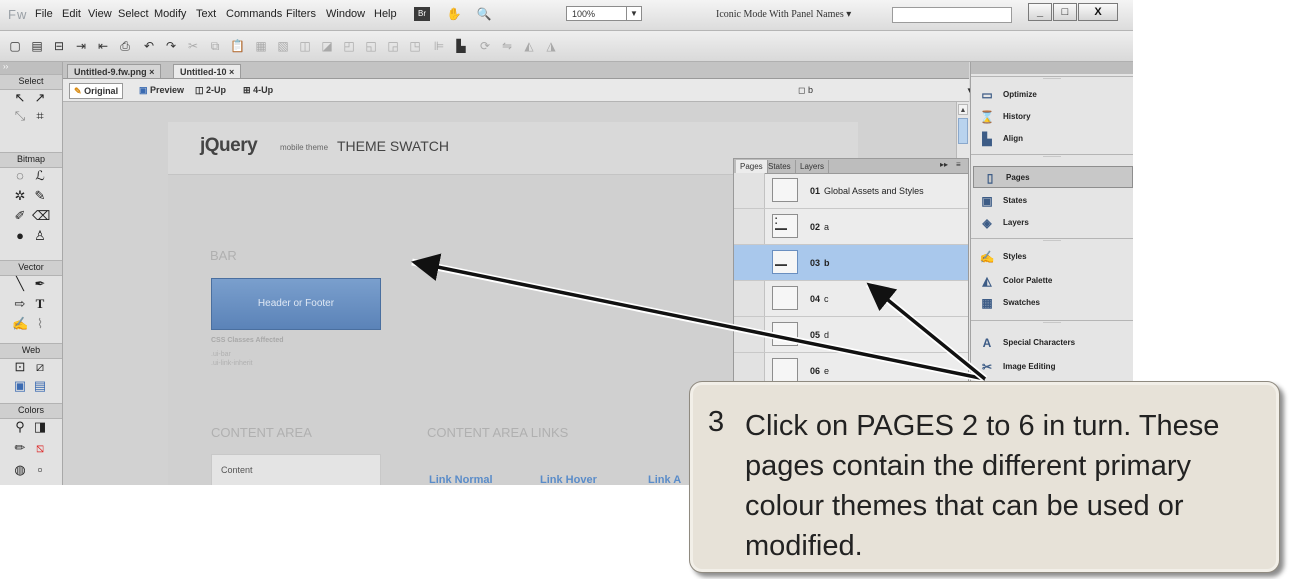  I want to click on skew-icon: ◭, so click(529, 46).